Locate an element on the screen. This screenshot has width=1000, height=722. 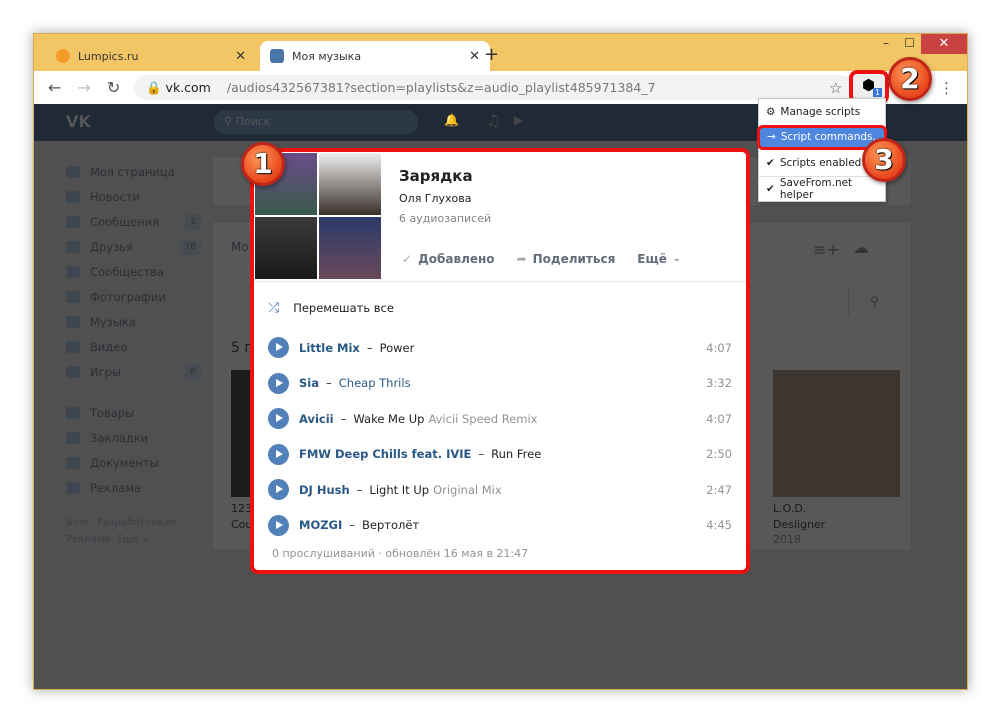
vk-logo: VK is located at coordinates (78, 121).